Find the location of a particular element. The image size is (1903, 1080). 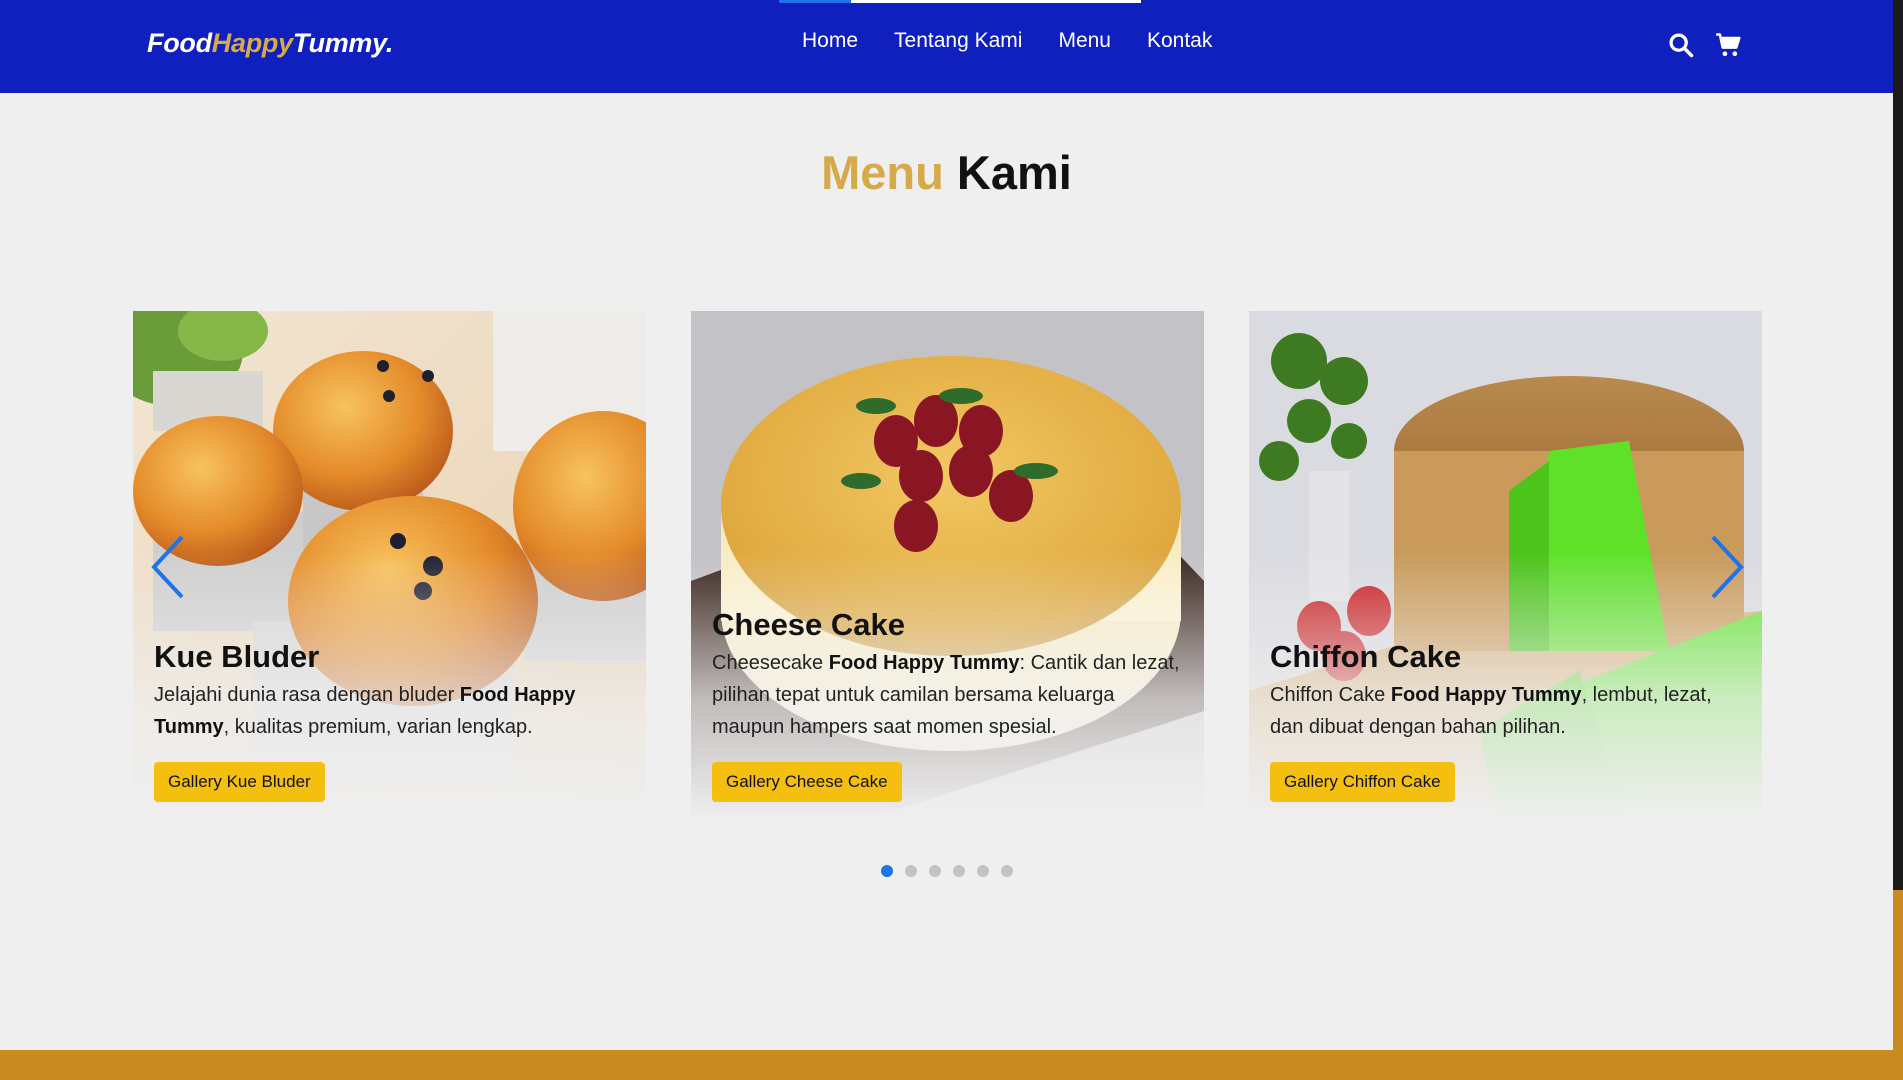

carousel-pagination is located at coordinates (947, 871).